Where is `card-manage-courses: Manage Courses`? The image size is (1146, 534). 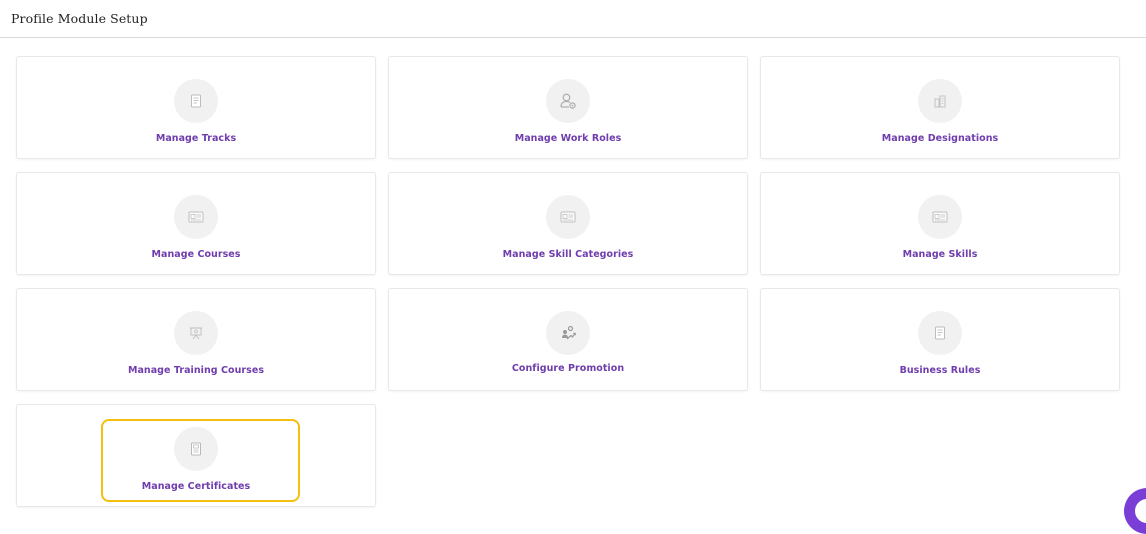
card-manage-courses: Manage Courses is located at coordinates (196, 223).